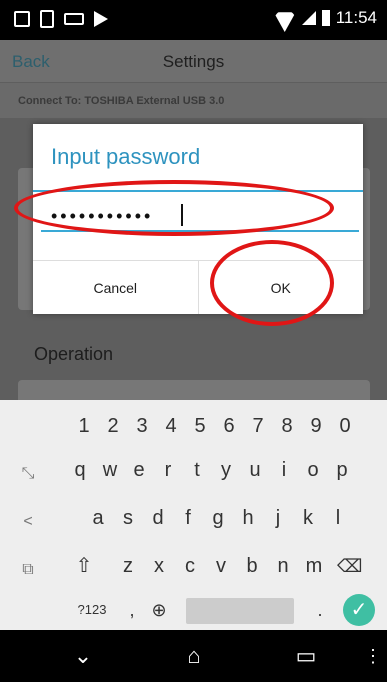 The image size is (387, 682). What do you see at coordinates (121, 101) in the screenshot?
I see `connection-label: Connect To: TOSHIBA External USB 3.0` at bounding box center [121, 101].